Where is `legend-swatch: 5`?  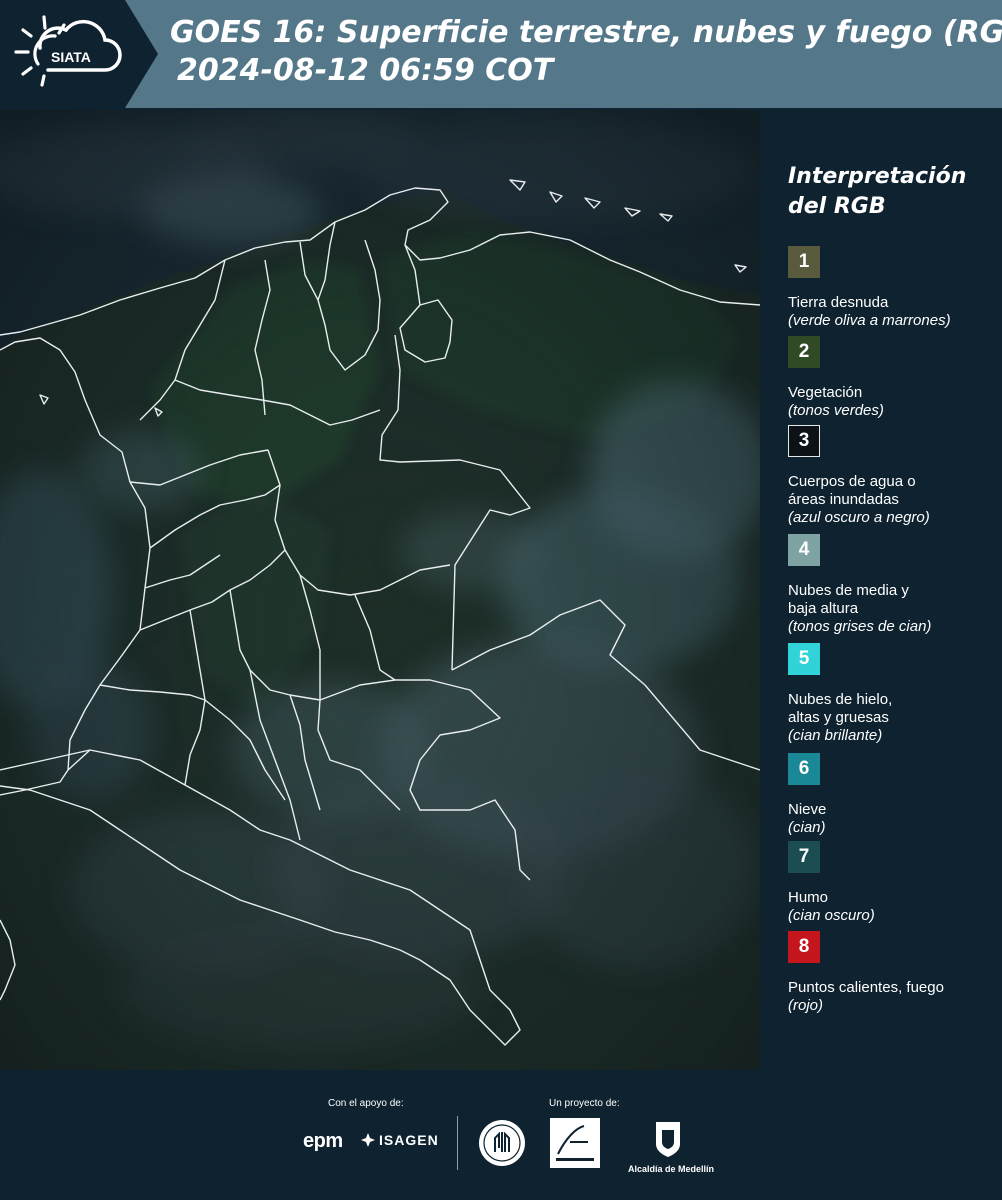
legend-swatch: 5 is located at coordinates (804, 659).